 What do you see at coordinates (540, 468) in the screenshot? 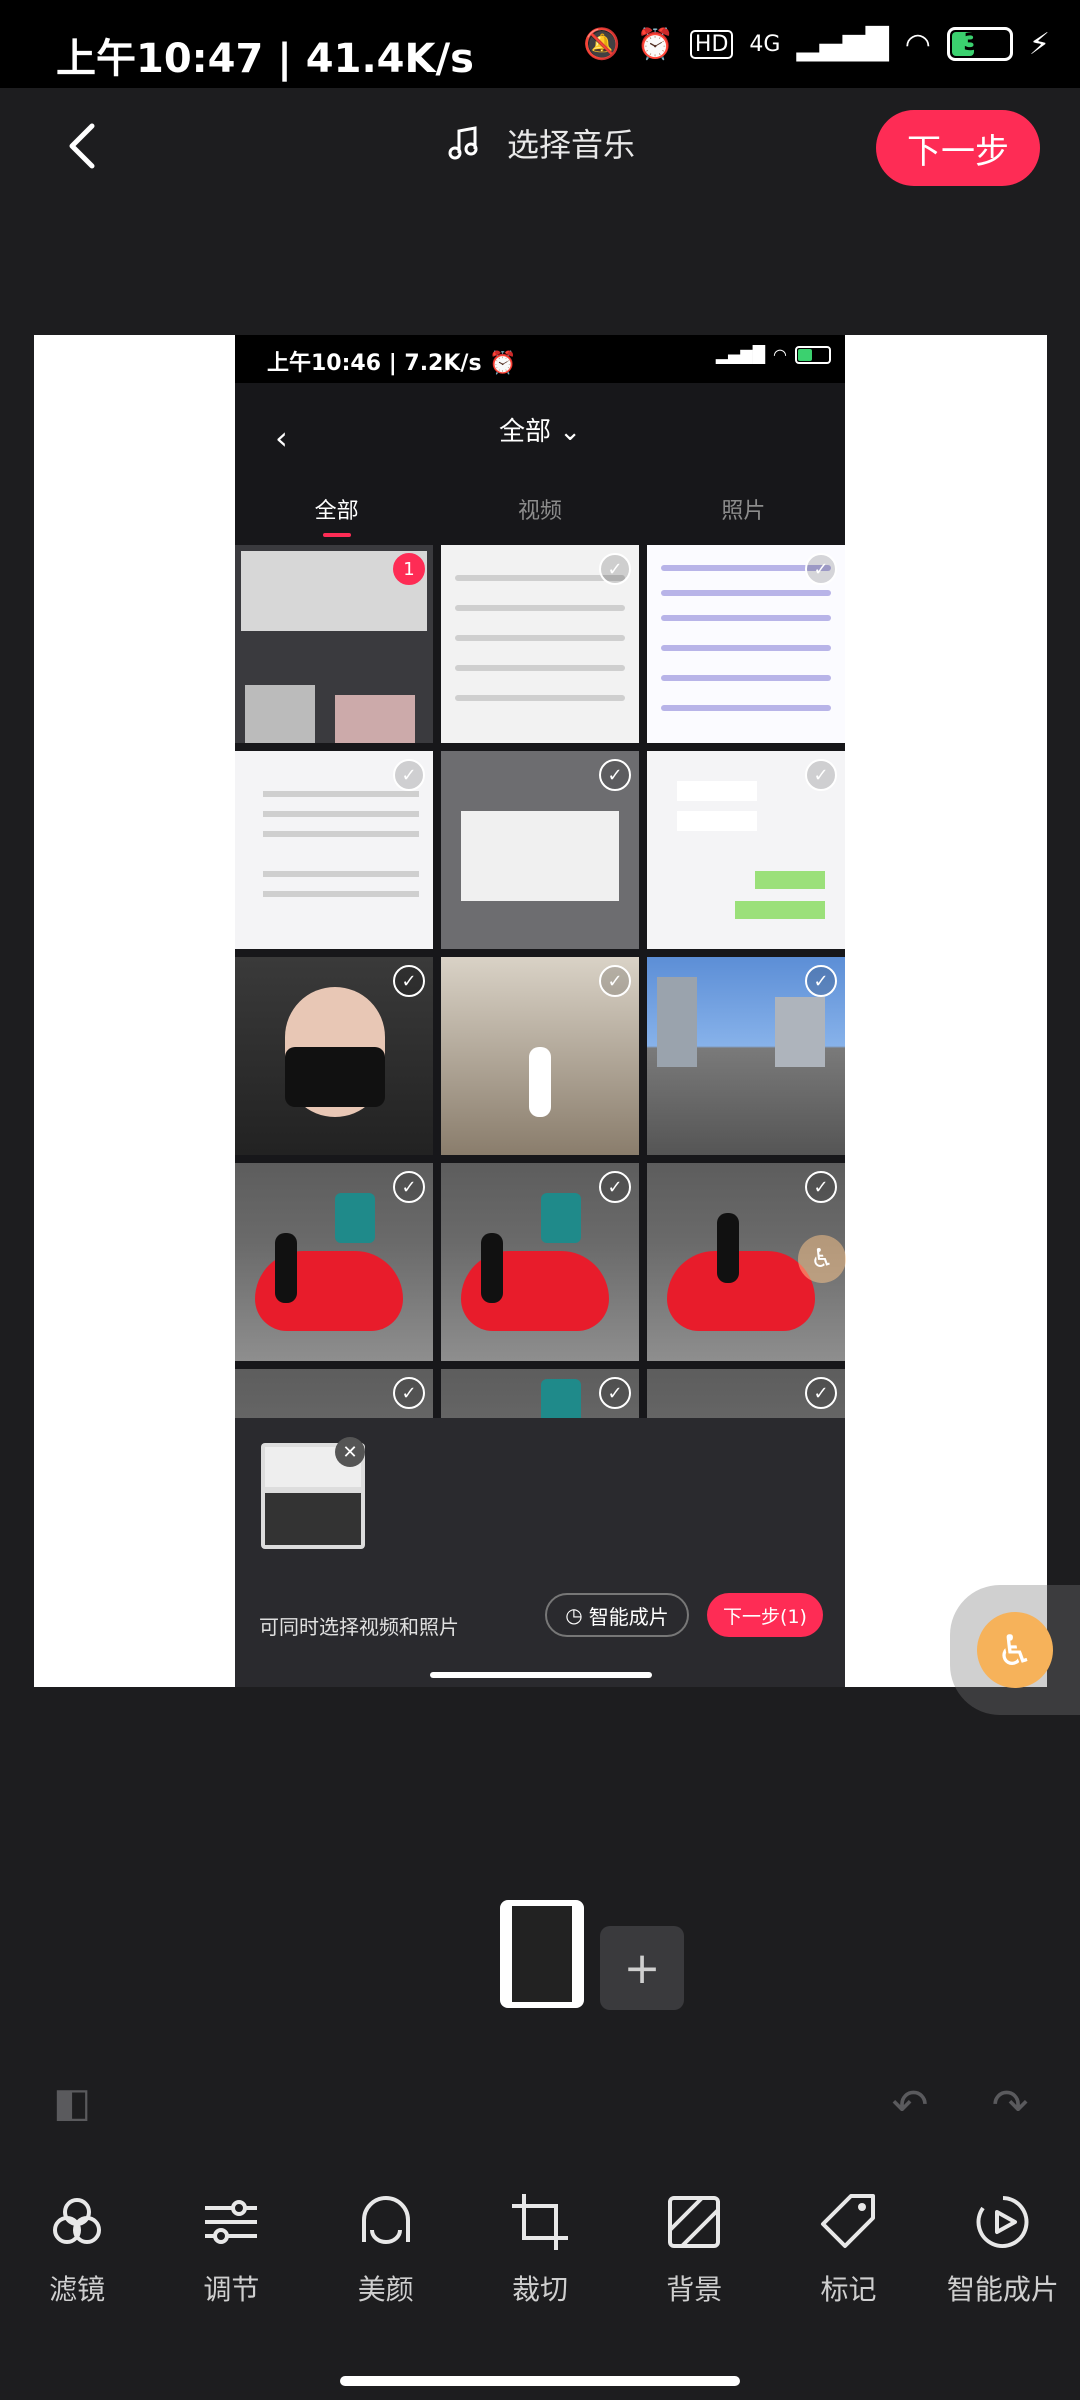
I see `preview-header: ‹ 全部 ⌄ 全部 视频 照片` at bounding box center [540, 468].